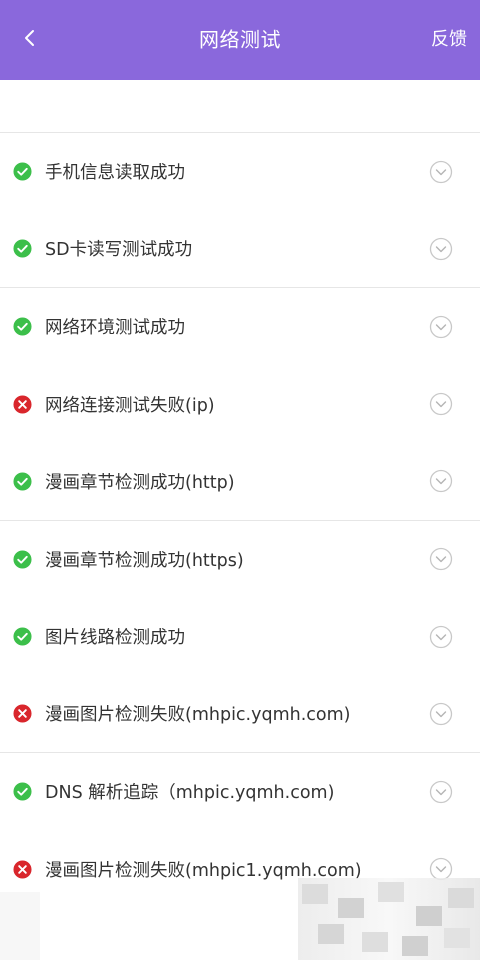 The height and width of the screenshot is (960, 480). I want to click on list-item: 网络环境测试成功, so click(240, 327).